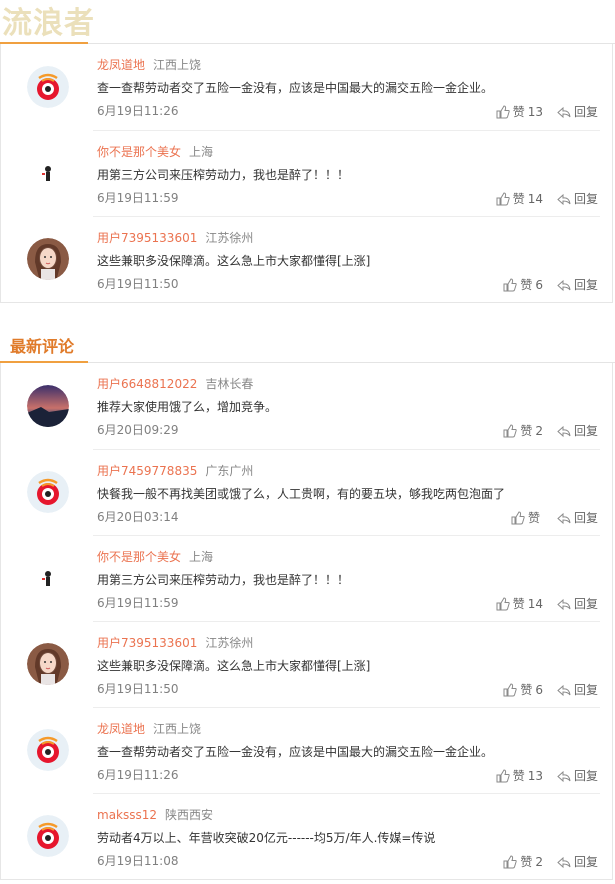 The height and width of the screenshot is (884, 615). Describe the element at coordinates (138, 111) in the screenshot. I see `comment-time: 6月19日11:26` at that location.